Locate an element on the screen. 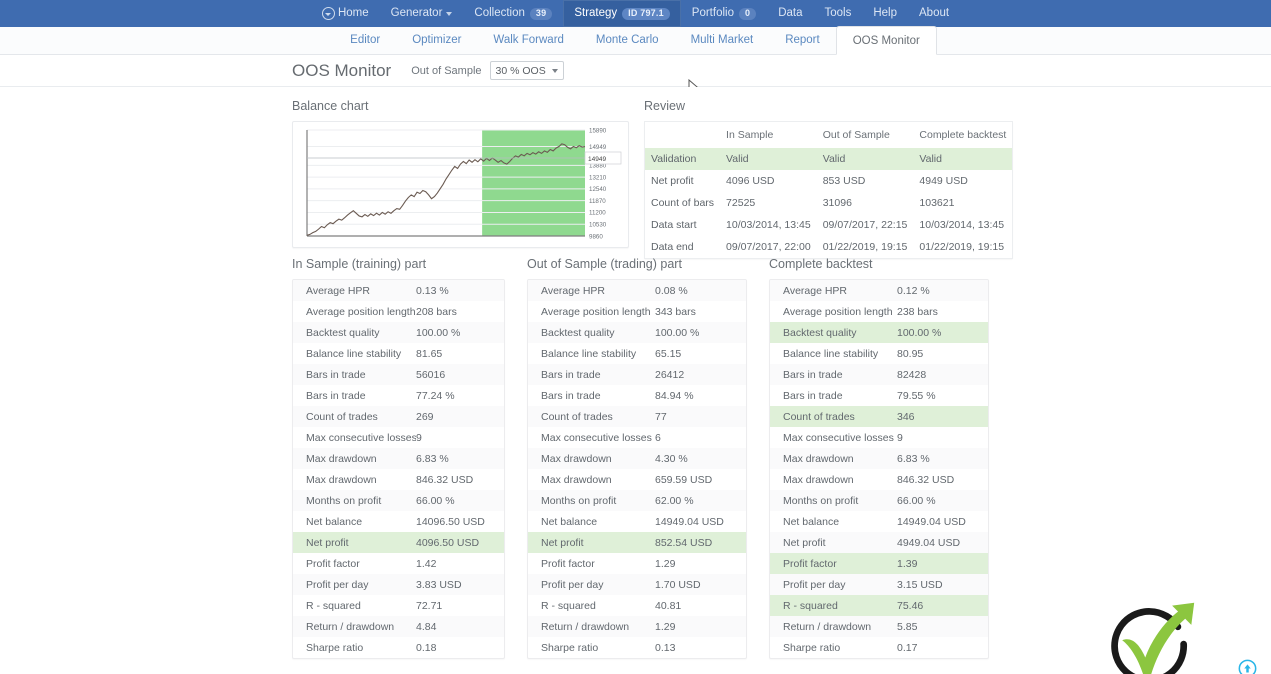 Image resolution: width=1271 pixels, height=674 pixels. portfolio-count-badge: 0 is located at coordinates (747, 13).